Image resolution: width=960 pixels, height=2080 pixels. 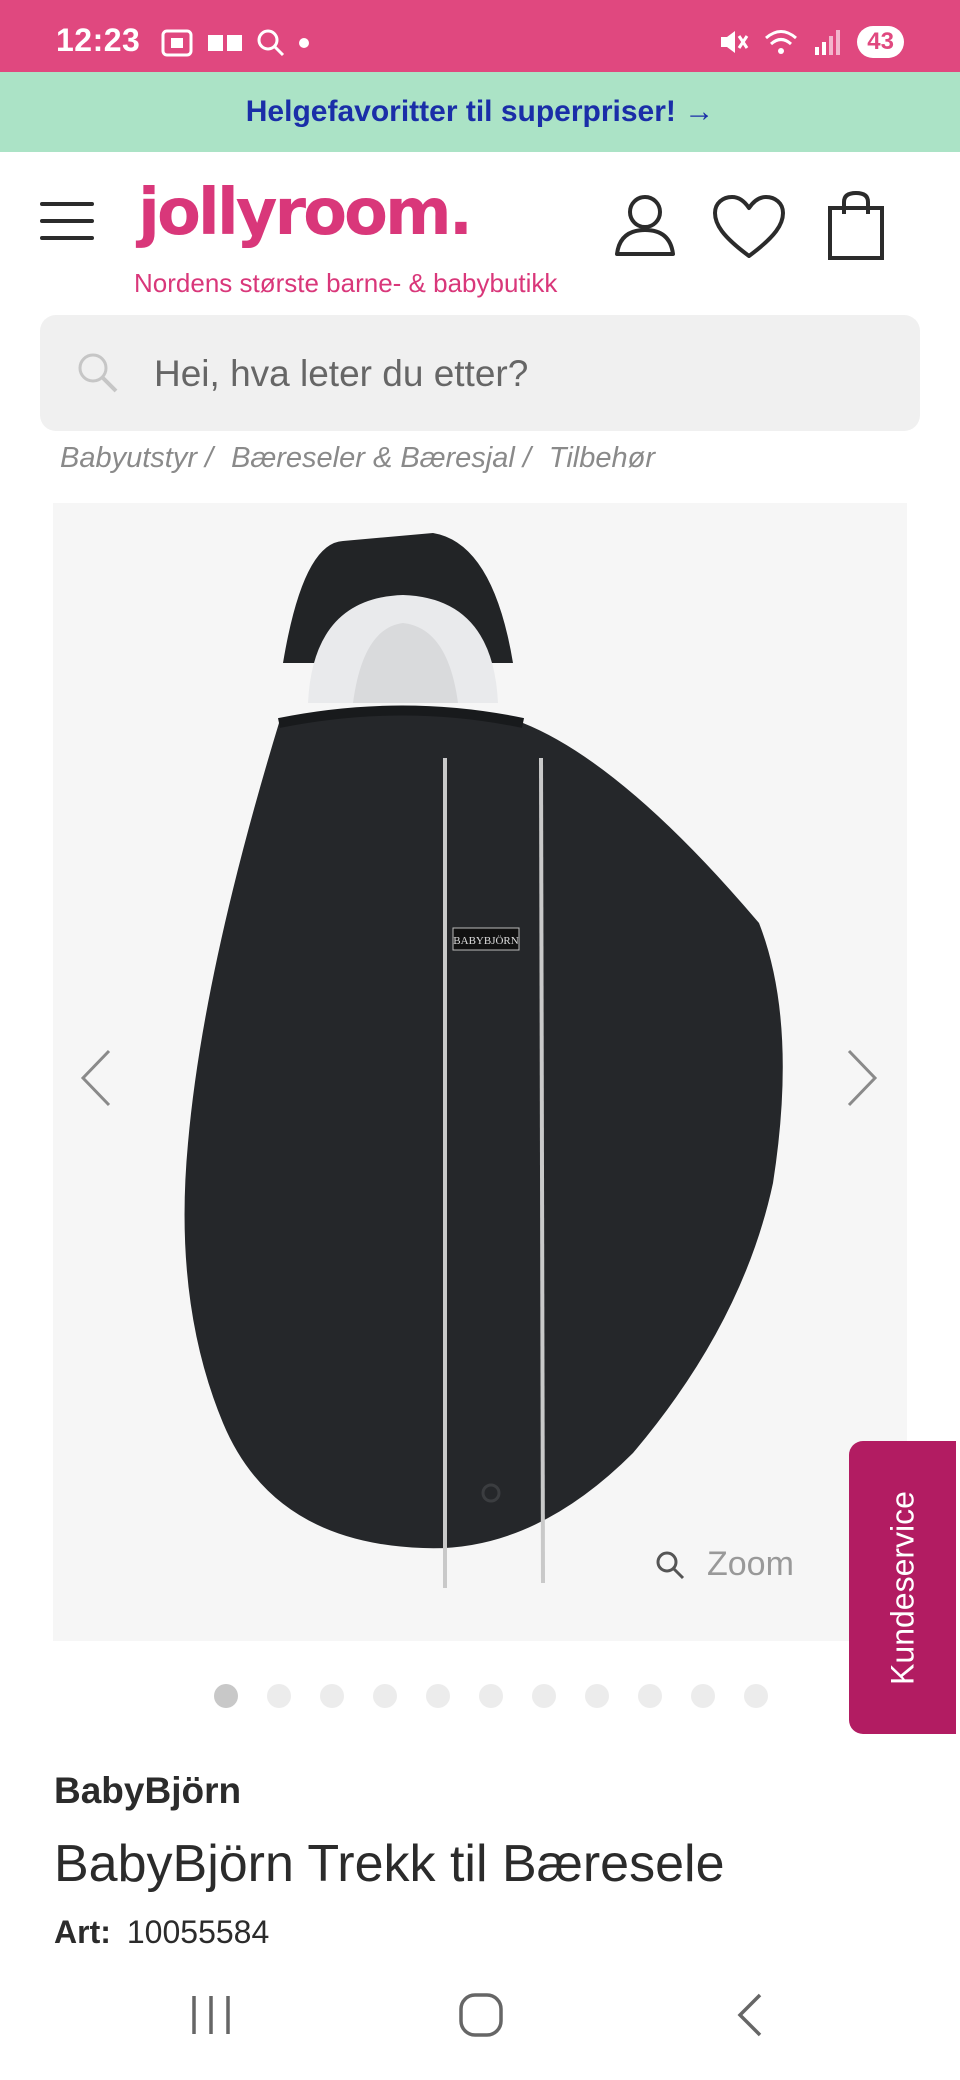 I want to click on zoom-button: Zoom, so click(x=724, y=1564).